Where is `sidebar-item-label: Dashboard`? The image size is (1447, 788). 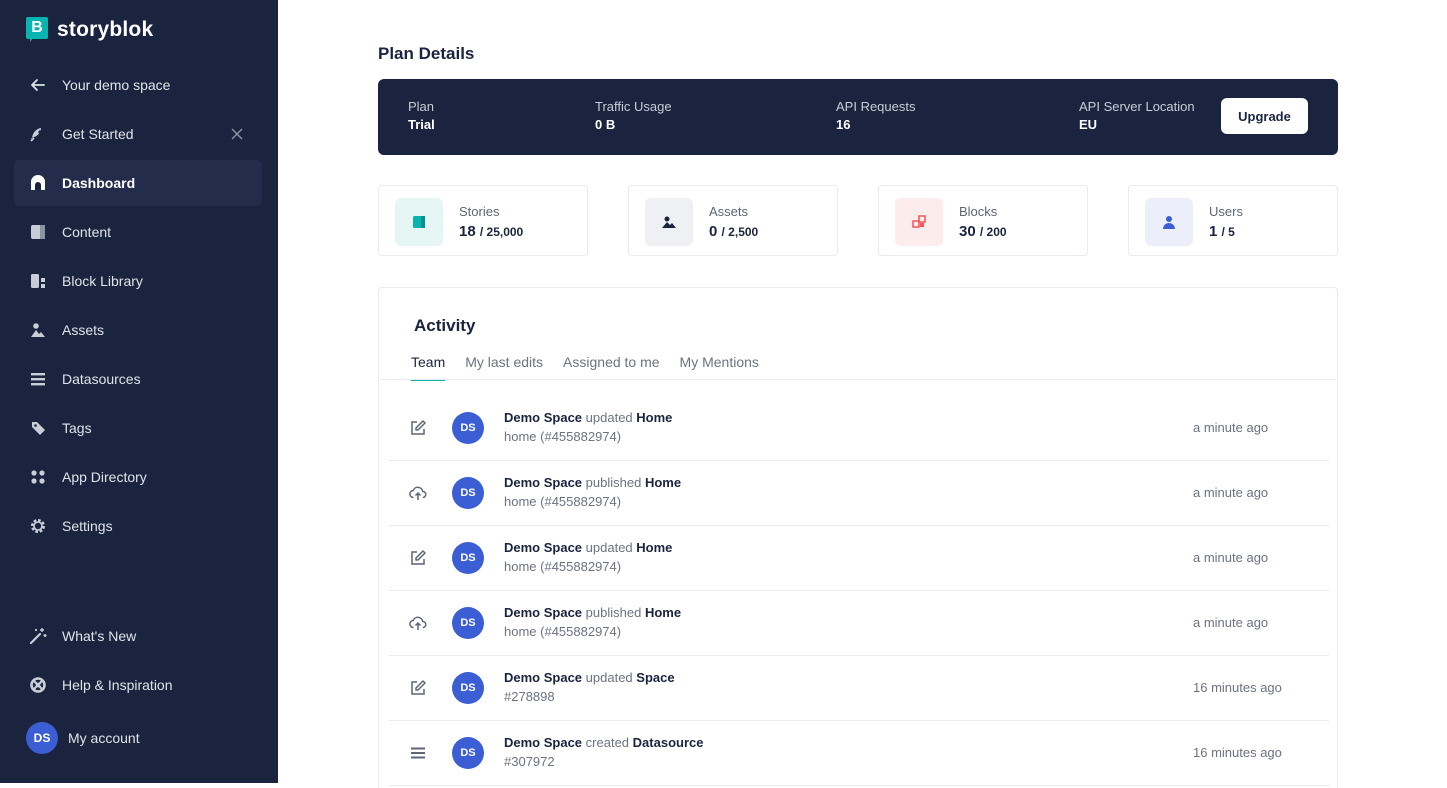
sidebar-item-label: Dashboard is located at coordinates (99, 183).